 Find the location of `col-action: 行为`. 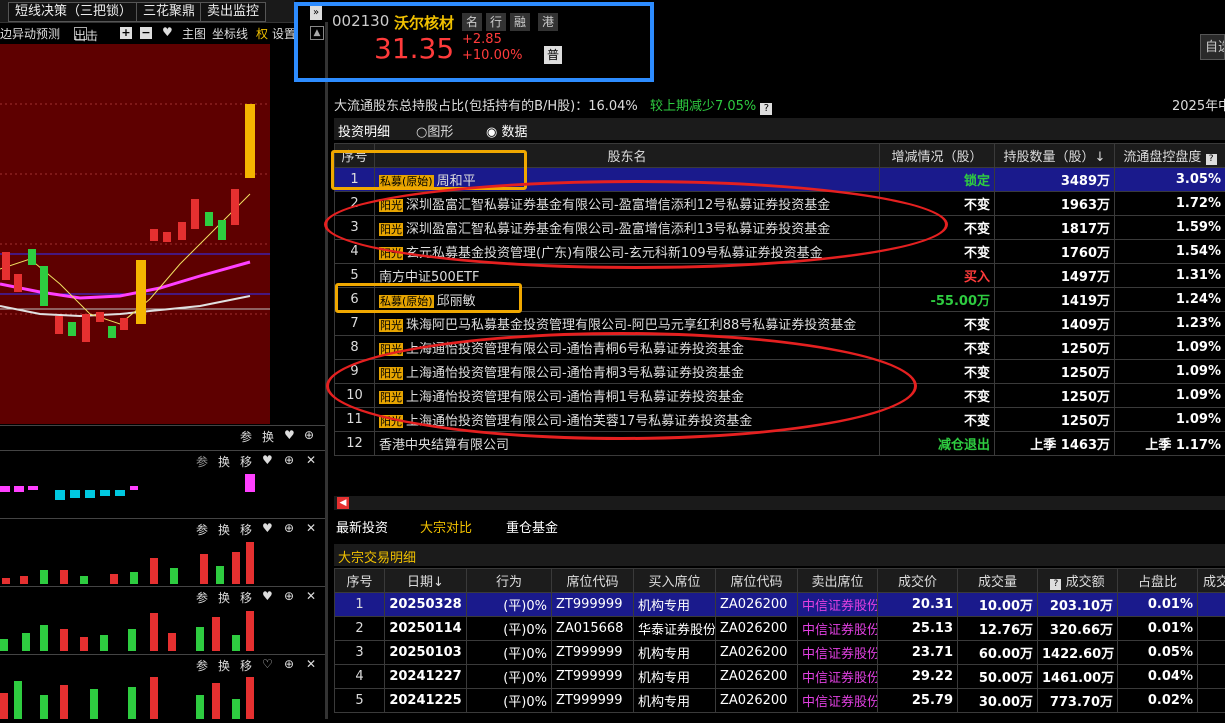

col-action: 行为 is located at coordinates (509, 581).